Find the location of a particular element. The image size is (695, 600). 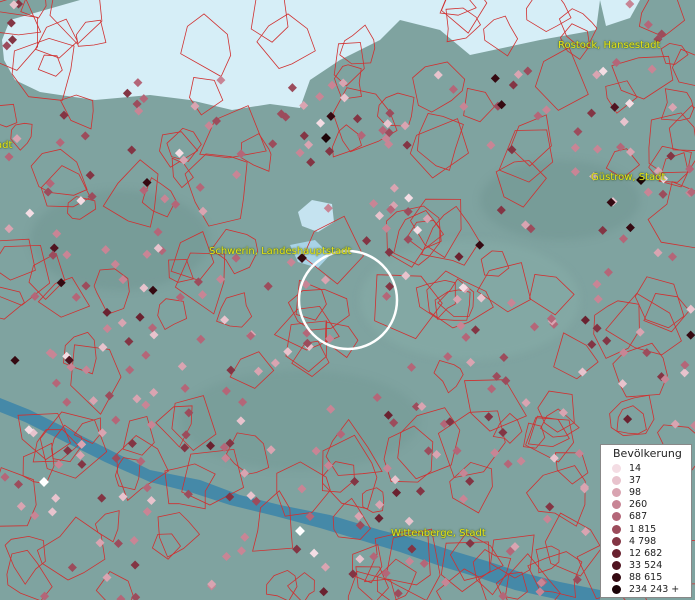

legend-label: 687 is located at coordinates (638, 517).